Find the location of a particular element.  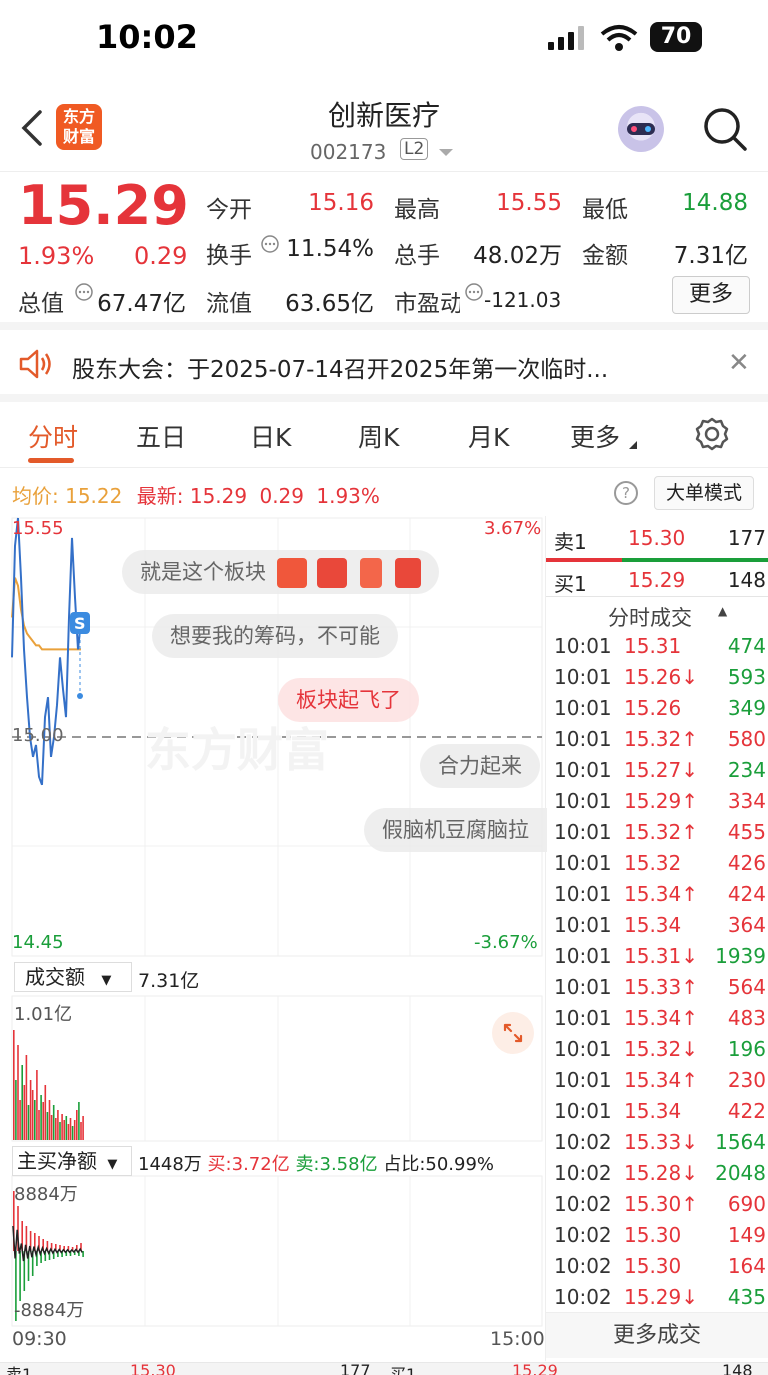

depth-bar is located at coordinates (657, 560).